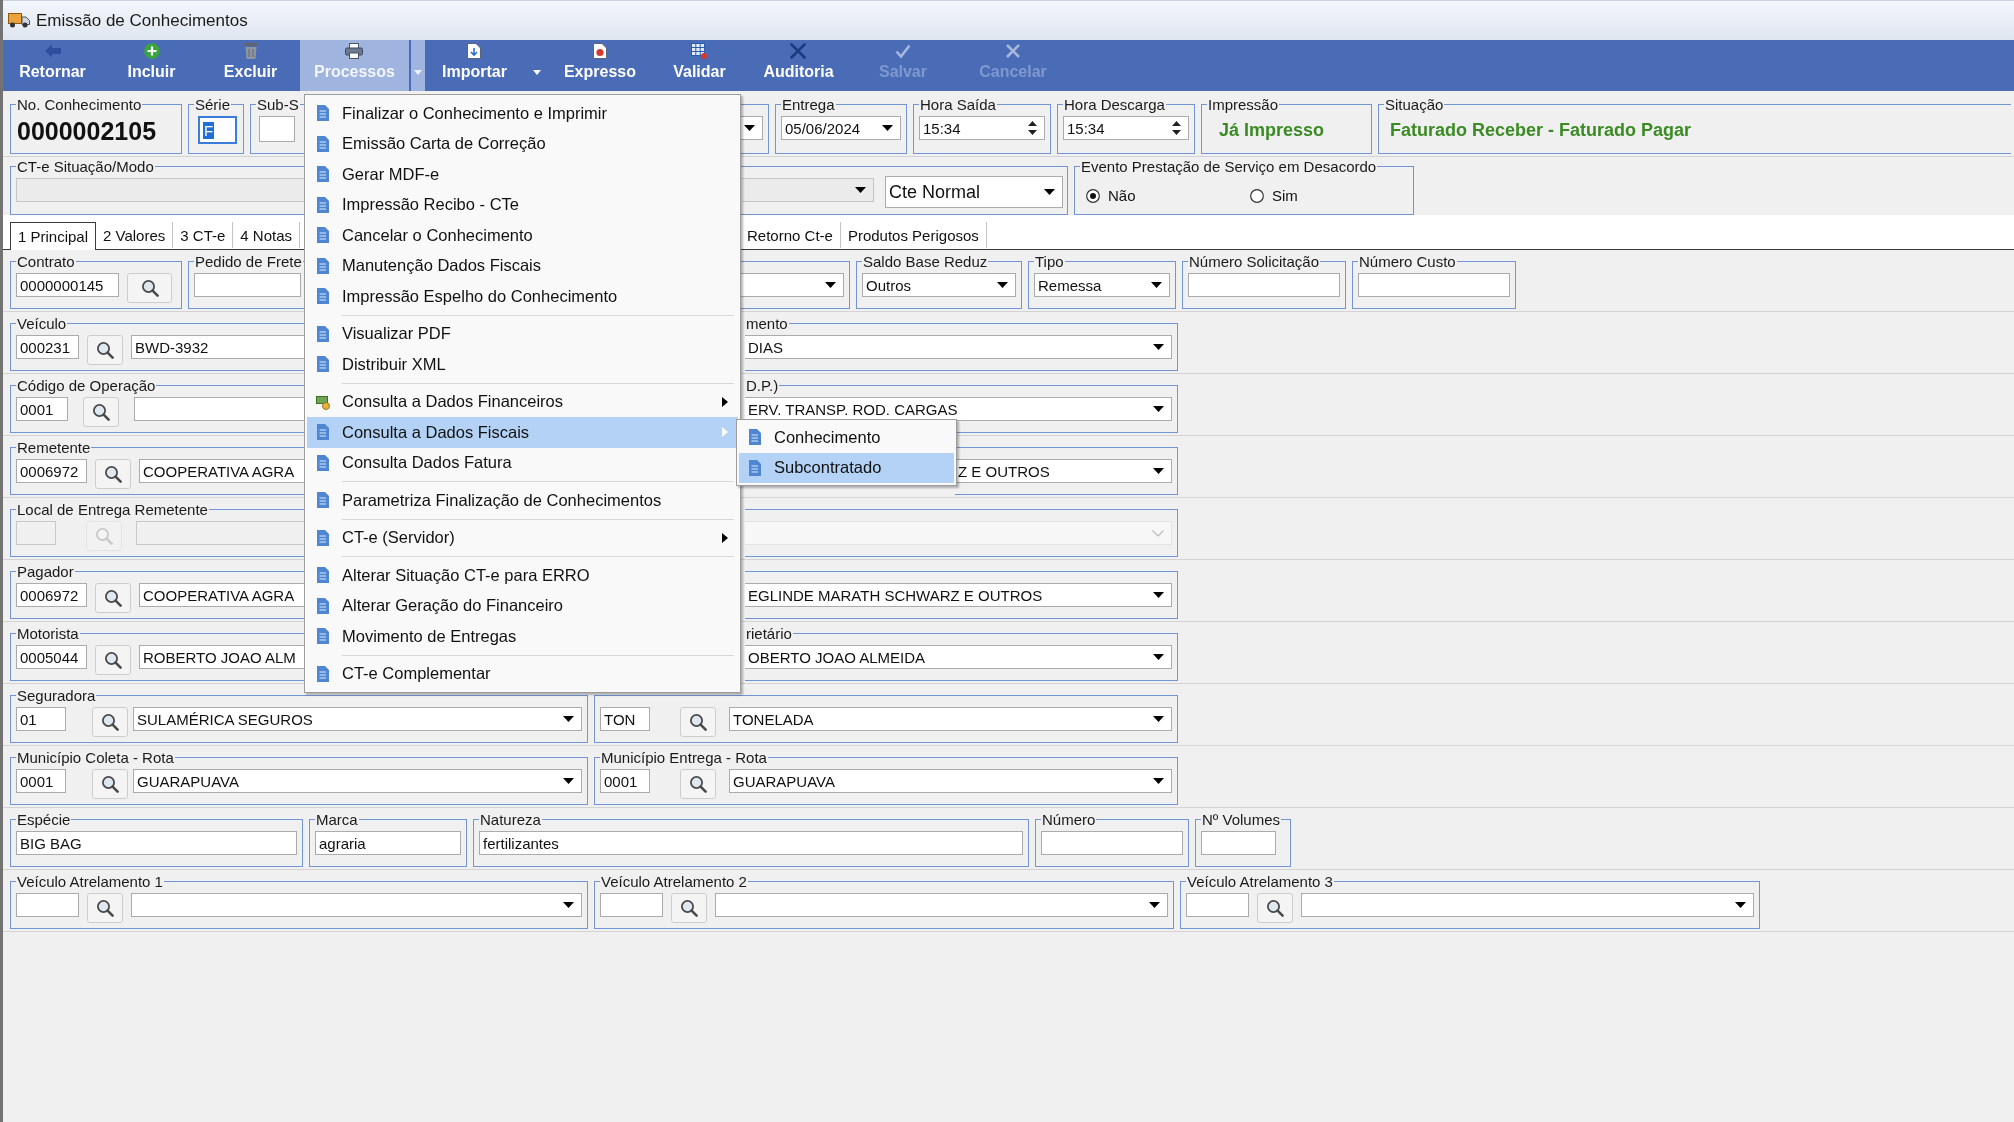 This screenshot has width=2014, height=1122. I want to click on toolbar-button: Auditoria, so click(798, 65).